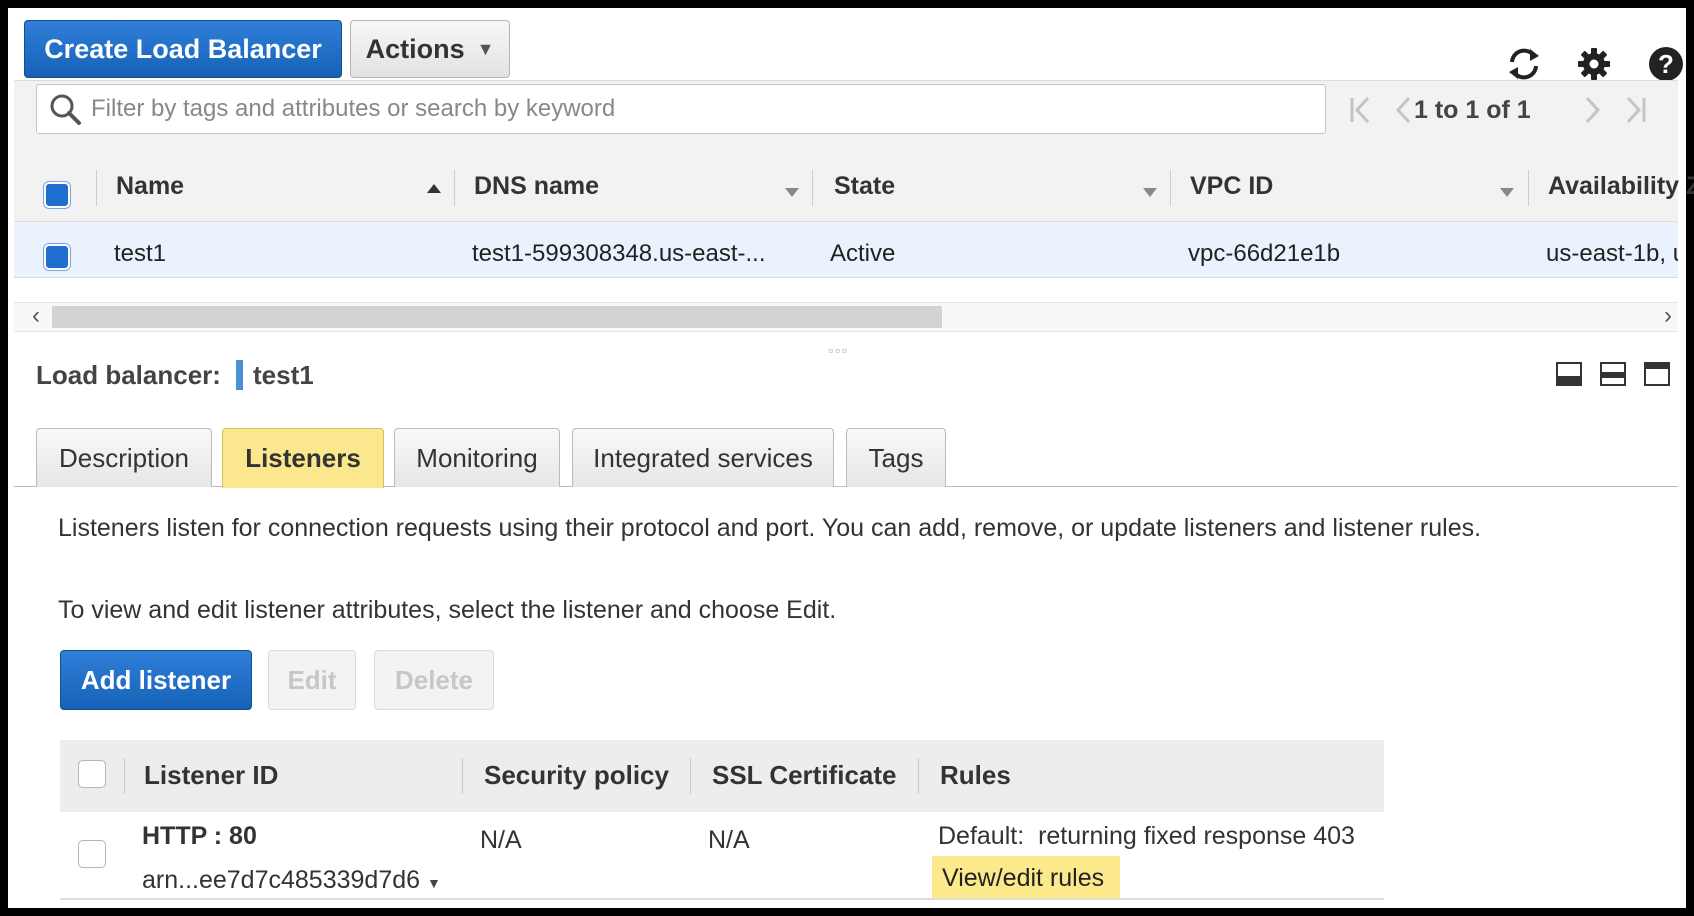 The width and height of the screenshot is (1694, 916). I want to click on search-box, so click(681, 109).